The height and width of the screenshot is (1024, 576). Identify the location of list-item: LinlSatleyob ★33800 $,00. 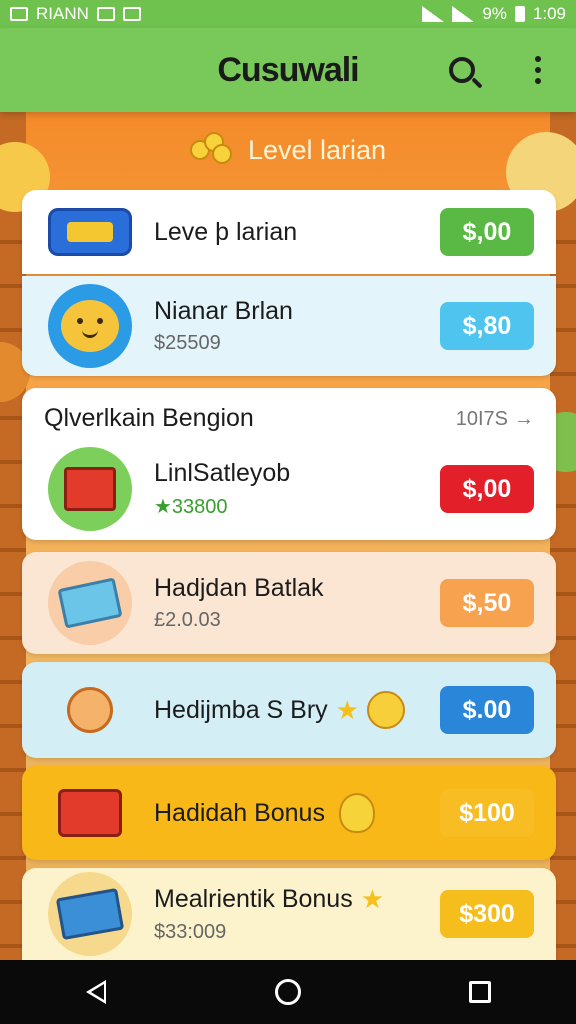
(289, 489).